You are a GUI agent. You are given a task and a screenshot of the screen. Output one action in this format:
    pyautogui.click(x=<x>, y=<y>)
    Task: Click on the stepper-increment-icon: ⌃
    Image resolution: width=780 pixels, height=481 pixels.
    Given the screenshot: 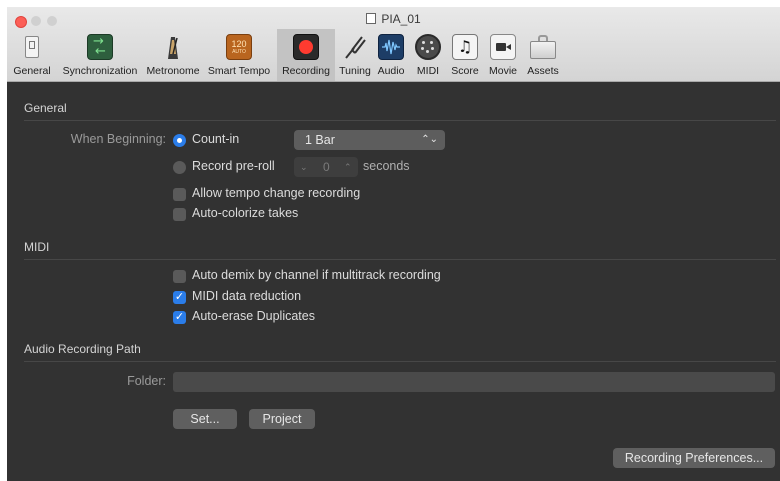 What is the action you would take?
    pyautogui.click(x=348, y=167)
    